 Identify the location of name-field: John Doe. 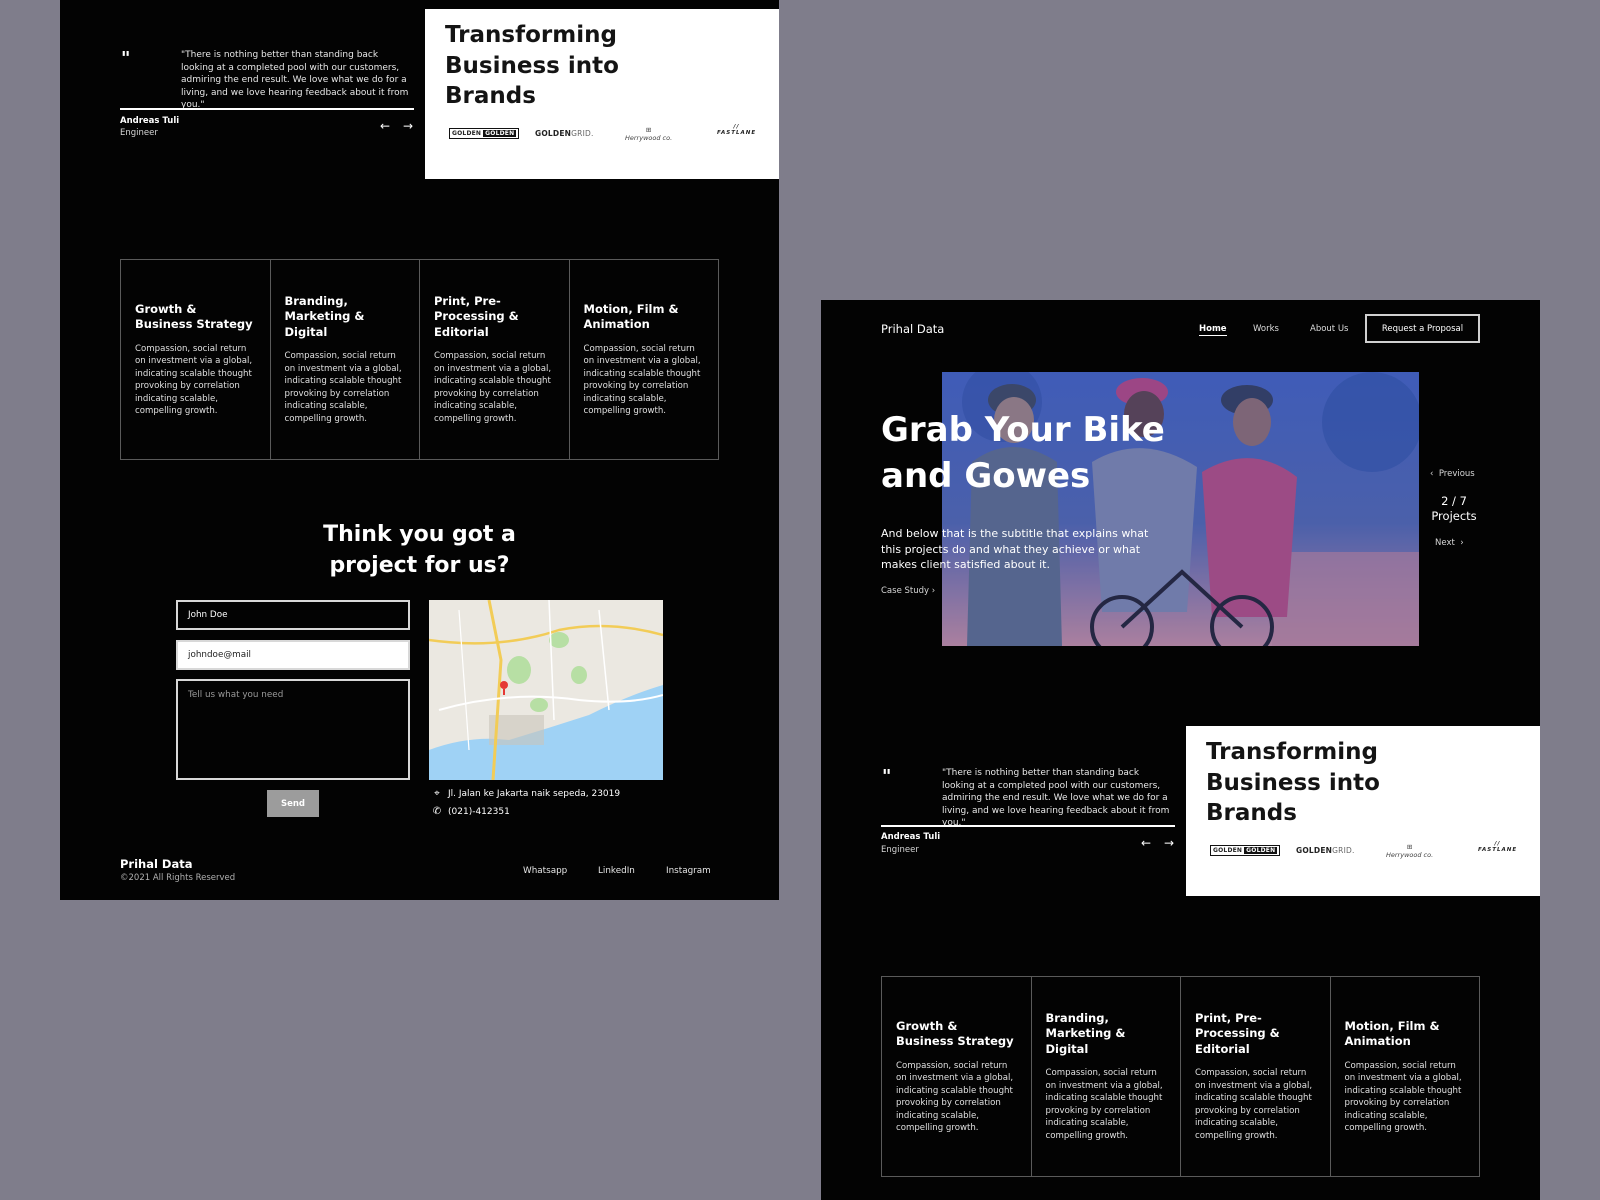
(293, 615).